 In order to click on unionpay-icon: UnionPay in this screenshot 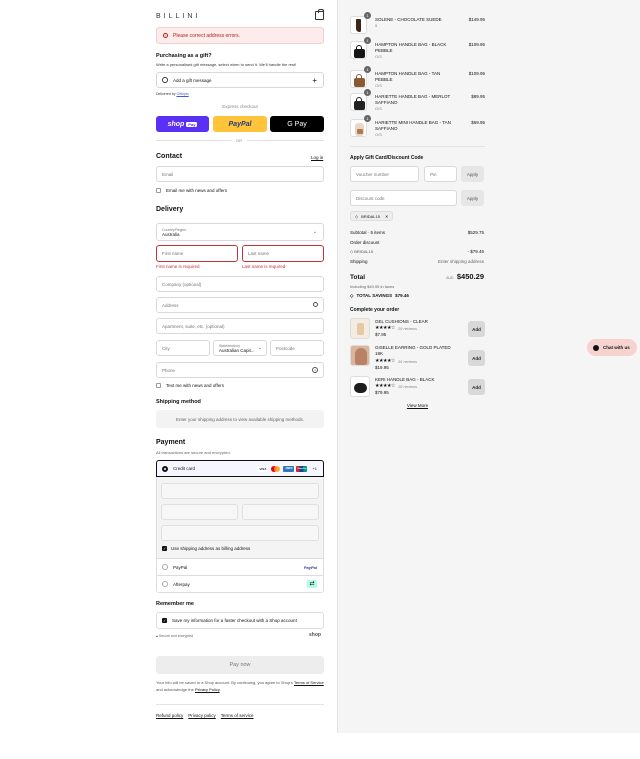, I will do `click(302, 468)`.